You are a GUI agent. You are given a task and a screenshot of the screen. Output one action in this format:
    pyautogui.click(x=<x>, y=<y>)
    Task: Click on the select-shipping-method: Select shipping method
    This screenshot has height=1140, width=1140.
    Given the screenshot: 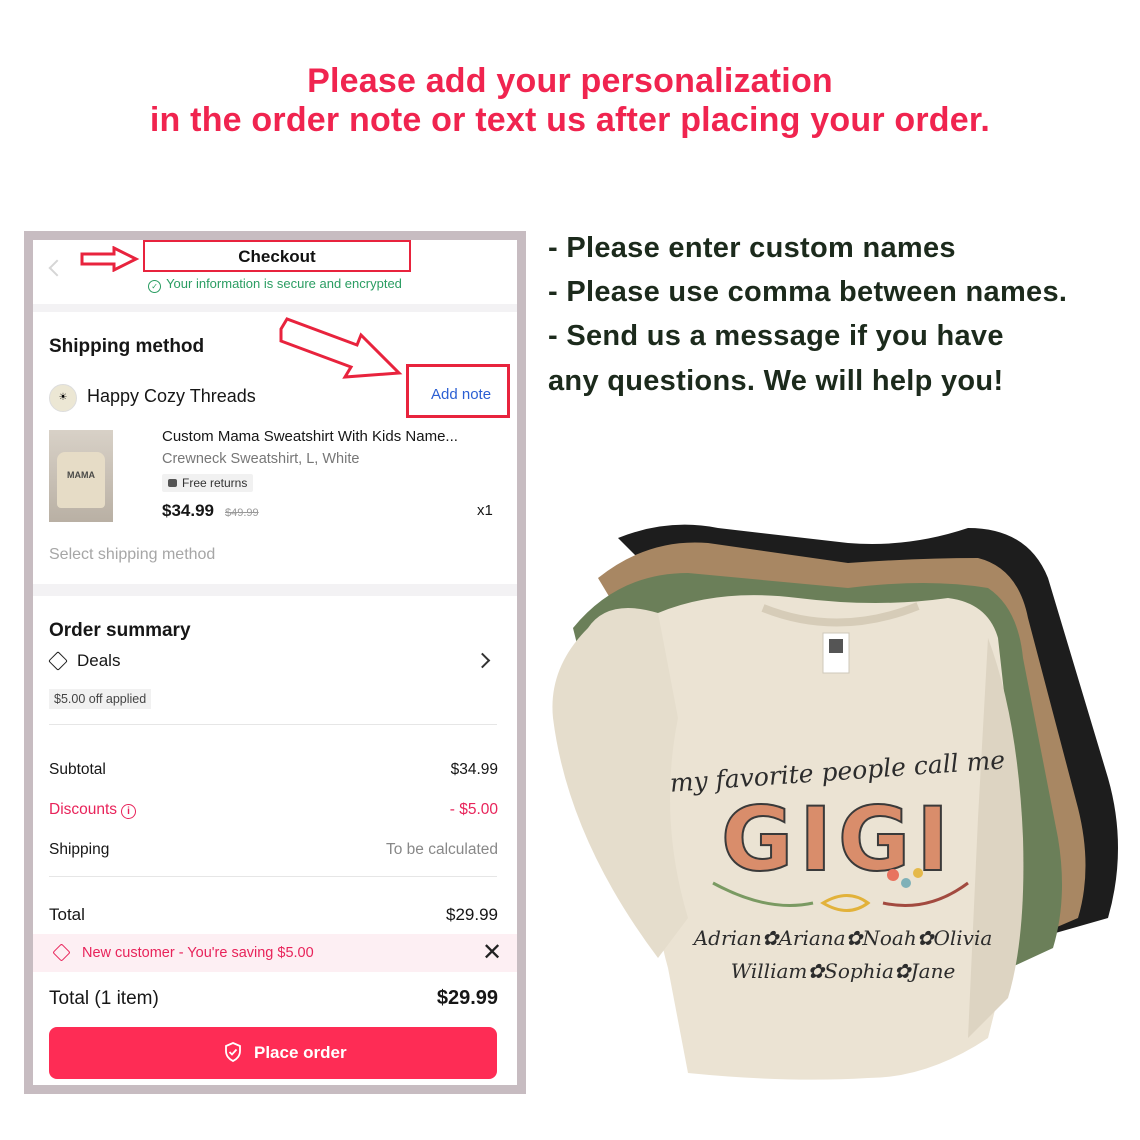 What is the action you would take?
    pyautogui.click(x=132, y=555)
    